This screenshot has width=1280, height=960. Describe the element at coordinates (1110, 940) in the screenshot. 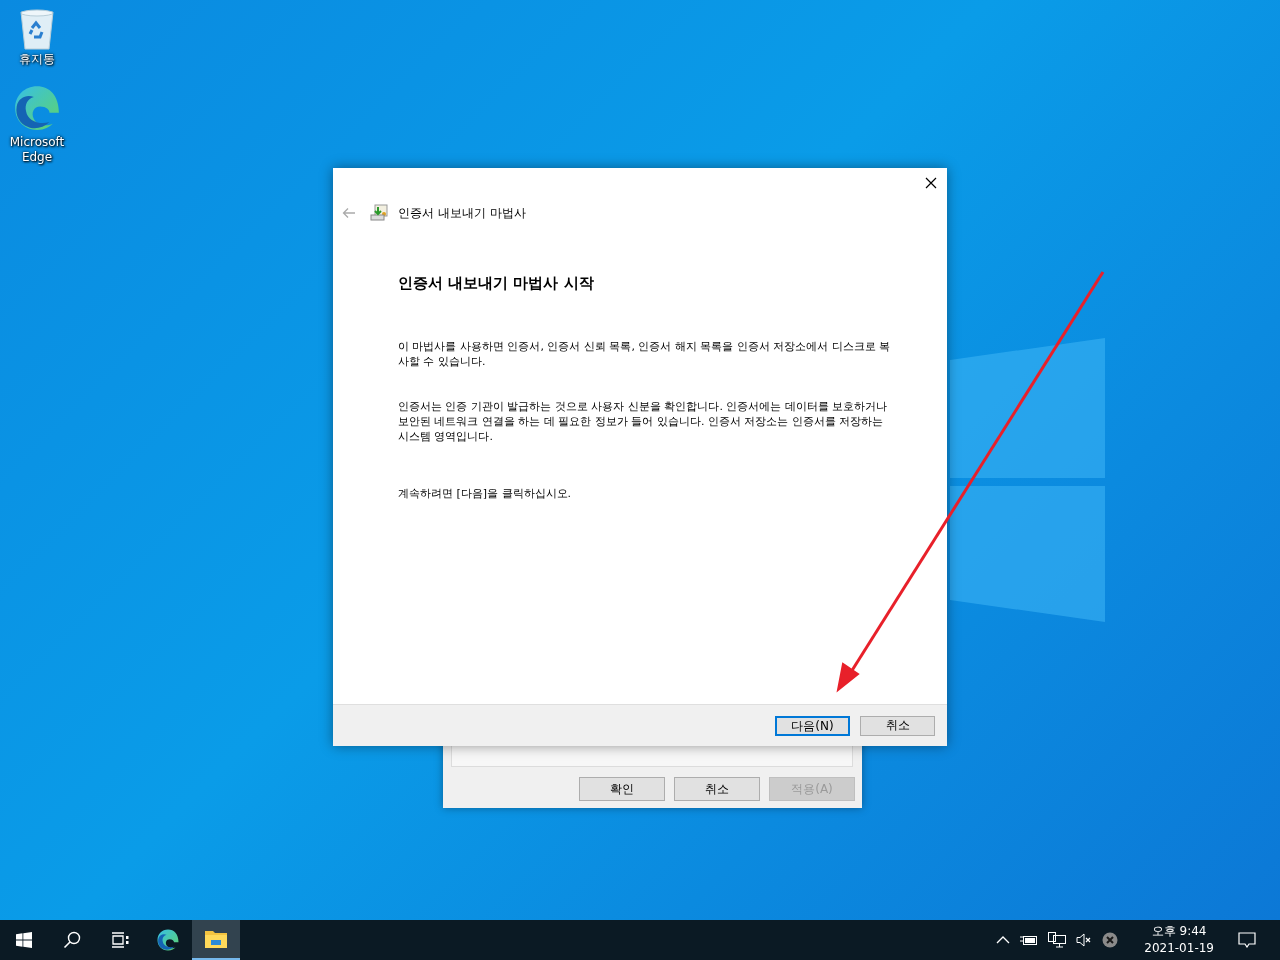

I see `error-icon` at that location.